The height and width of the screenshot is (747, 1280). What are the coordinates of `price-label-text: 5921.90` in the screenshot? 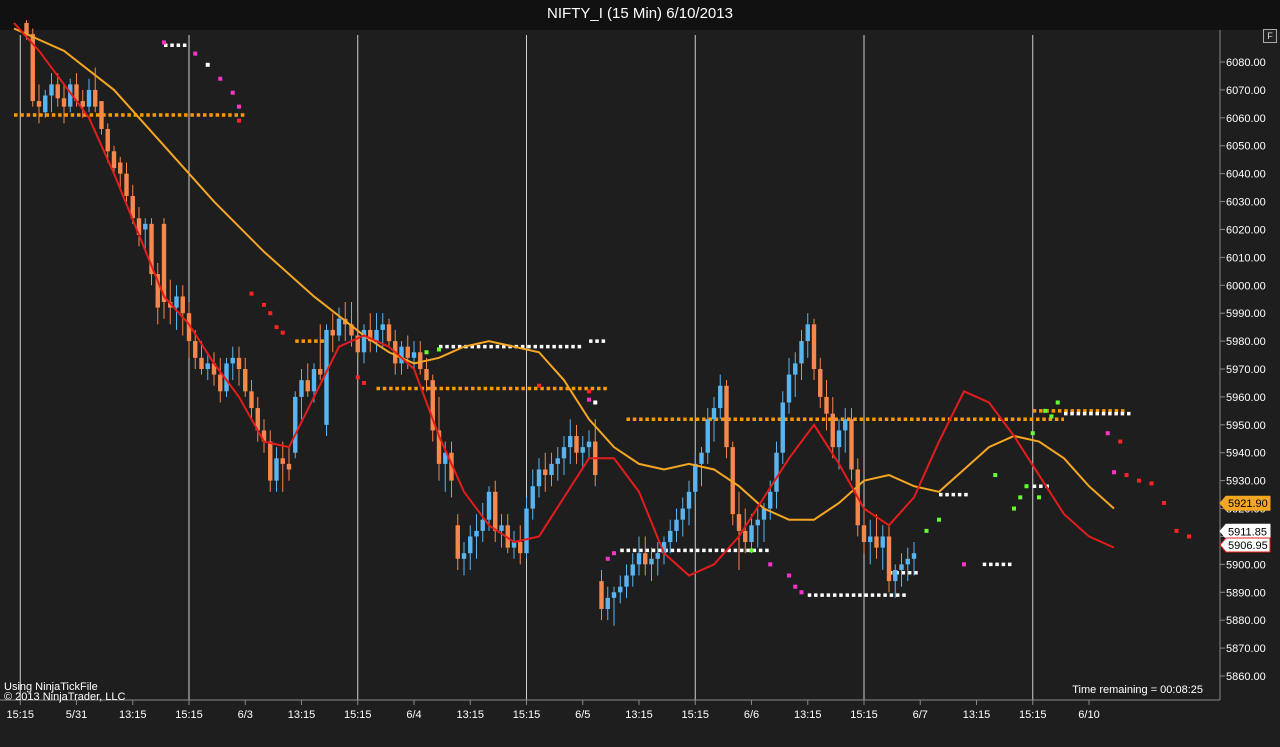 It's located at (1248, 504).